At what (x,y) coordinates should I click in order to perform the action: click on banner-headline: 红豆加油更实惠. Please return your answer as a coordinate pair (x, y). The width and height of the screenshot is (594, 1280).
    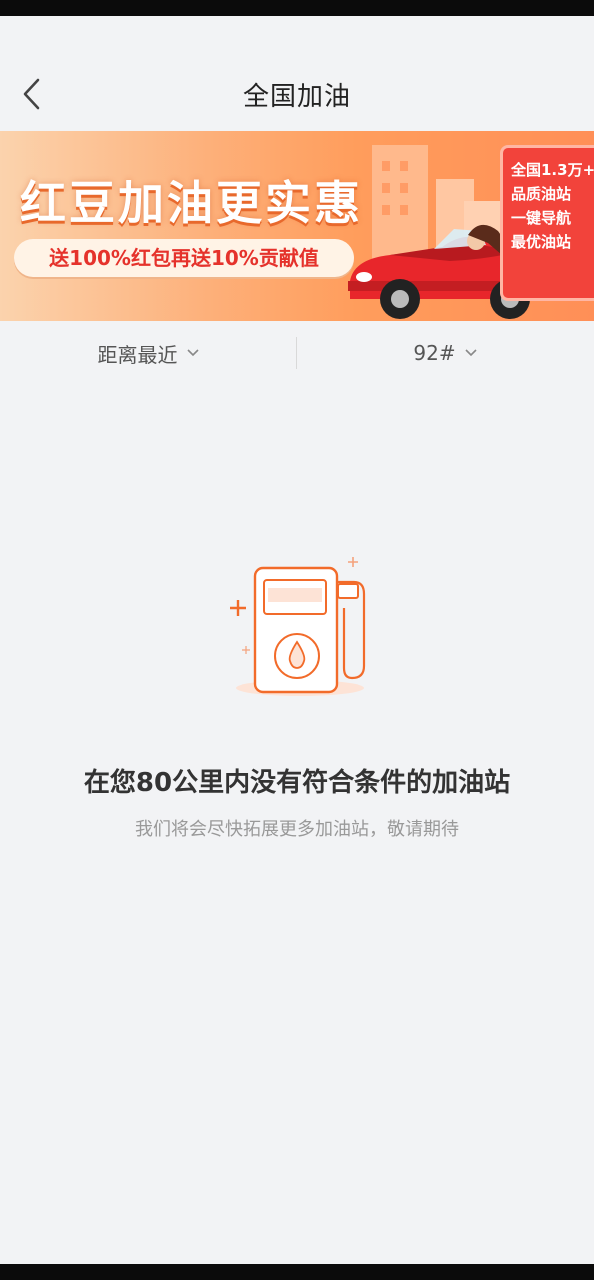
    Looking at the image, I should click on (191, 203).